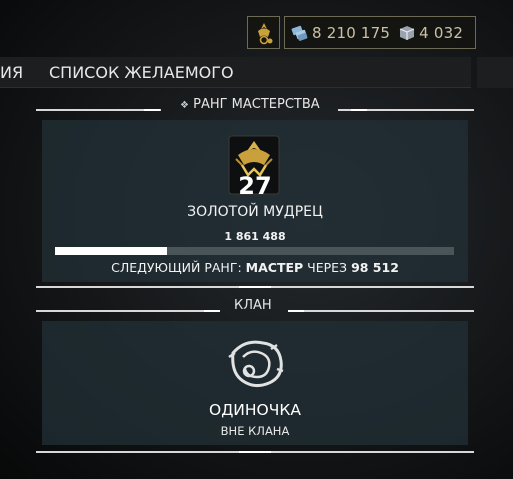 The image size is (513, 479). I want to click on profile-button, so click(263, 32).